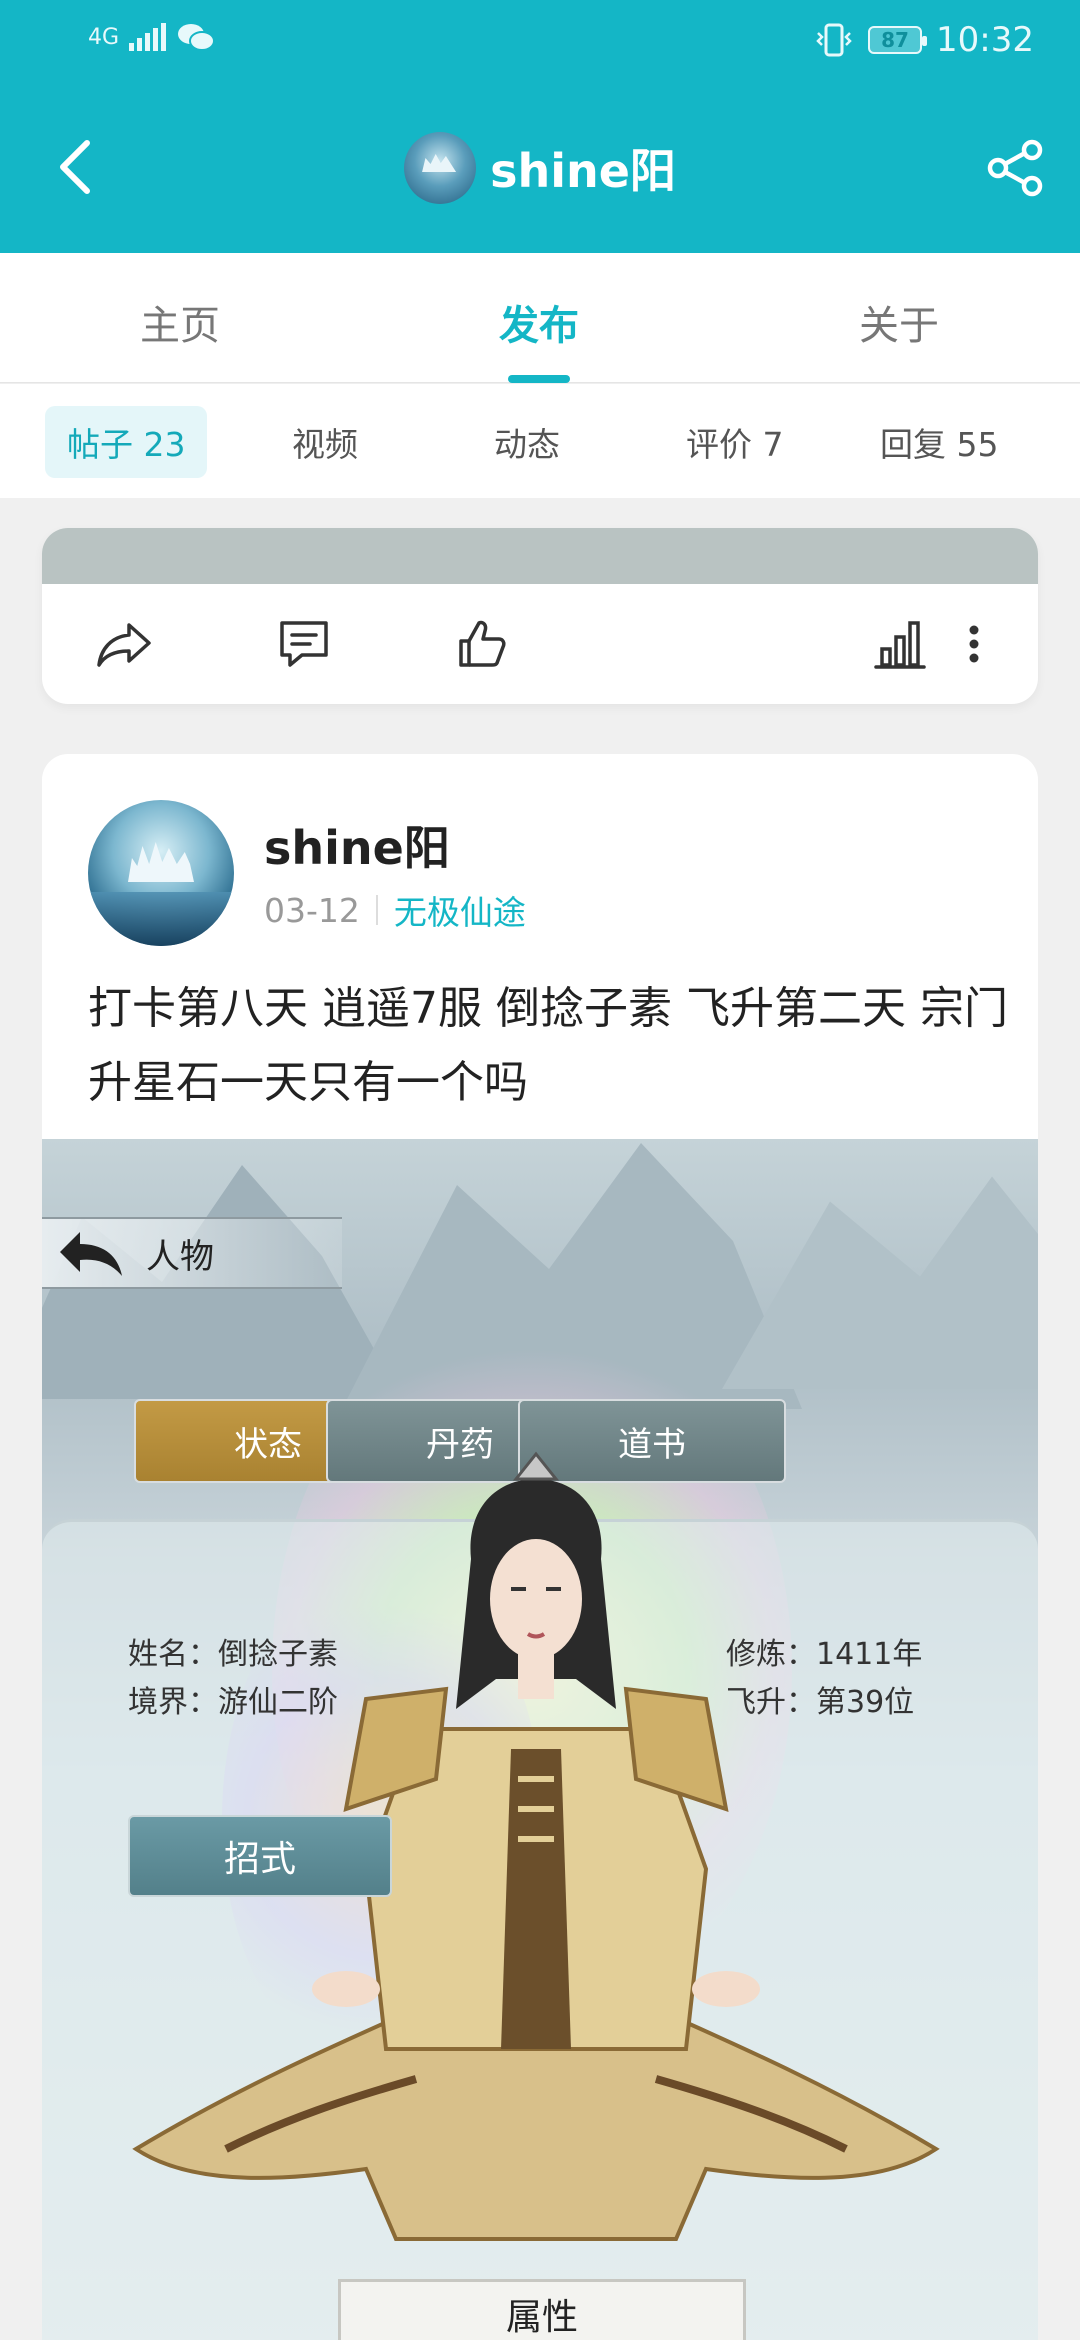 Image resolution: width=1080 pixels, height=2340 pixels. What do you see at coordinates (540, 644) in the screenshot?
I see `post-actions` at bounding box center [540, 644].